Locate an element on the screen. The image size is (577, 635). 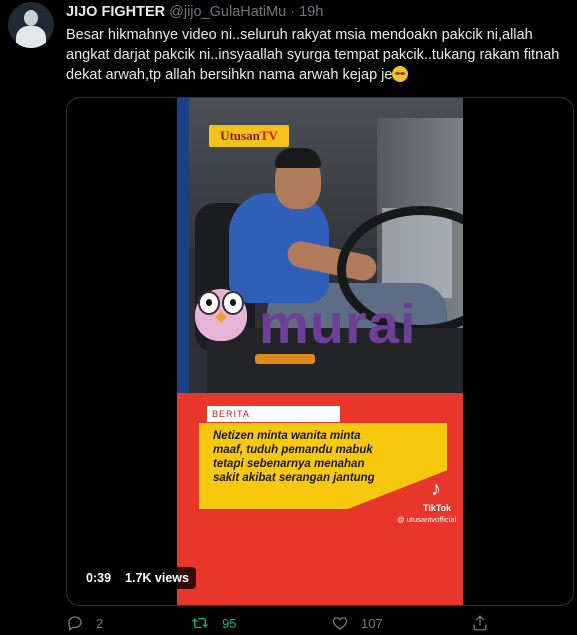
tweet-actions: 2 95 107 is located at coordinates (316, 623).